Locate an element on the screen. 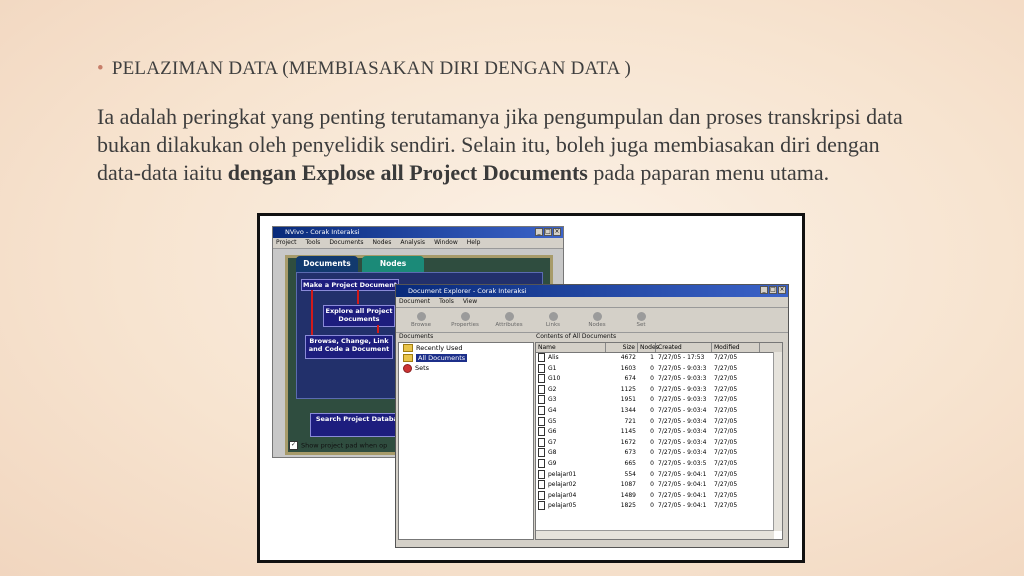 Image resolution: width=1024 pixels, height=576 pixels. links-tool: Links is located at coordinates (553, 320).